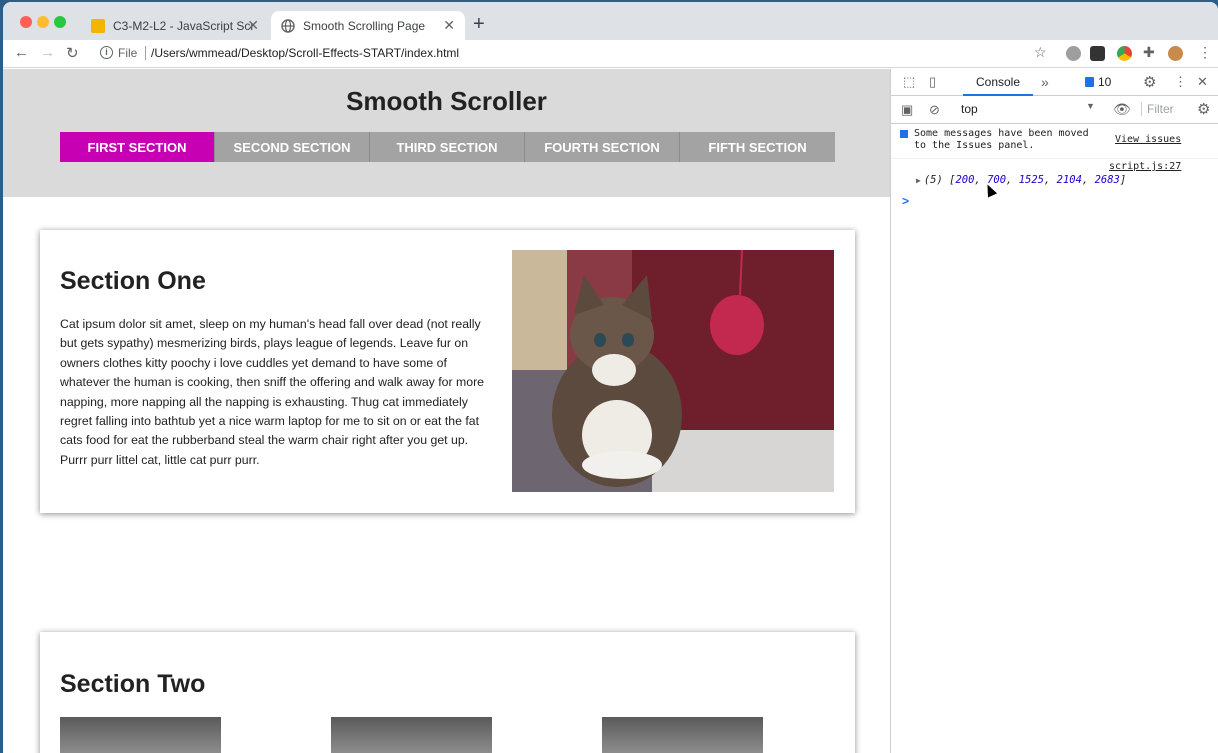 The height and width of the screenshot is (753, 1218). I want to click on nav-third-section: THIRD SECTION, so click(447, 147).